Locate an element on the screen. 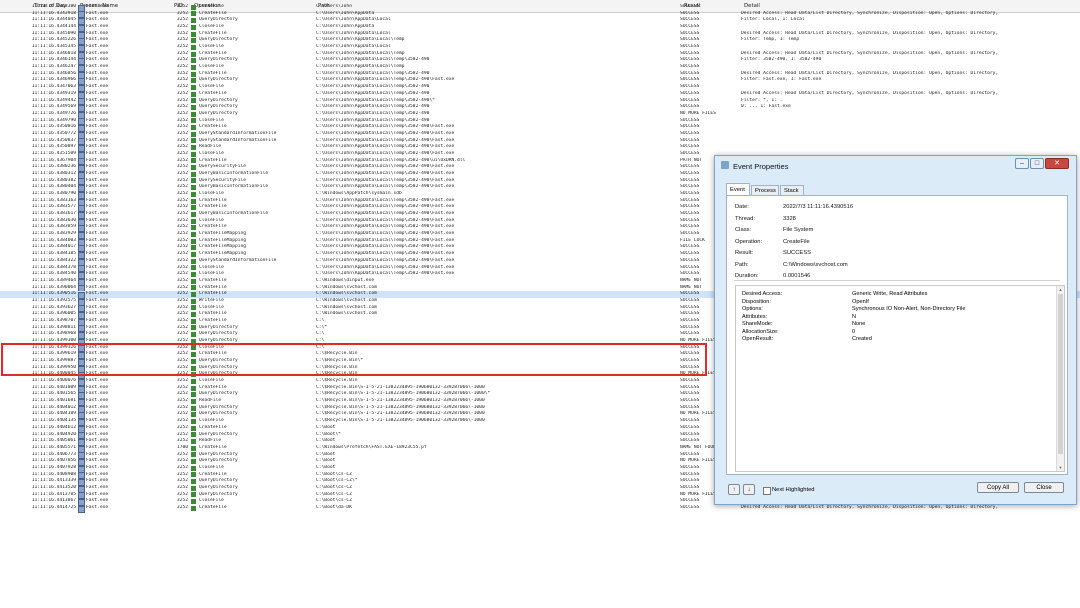 The image size is (1080, 608). up-arrow-button: ↑ is located at coordinates (734, 489).